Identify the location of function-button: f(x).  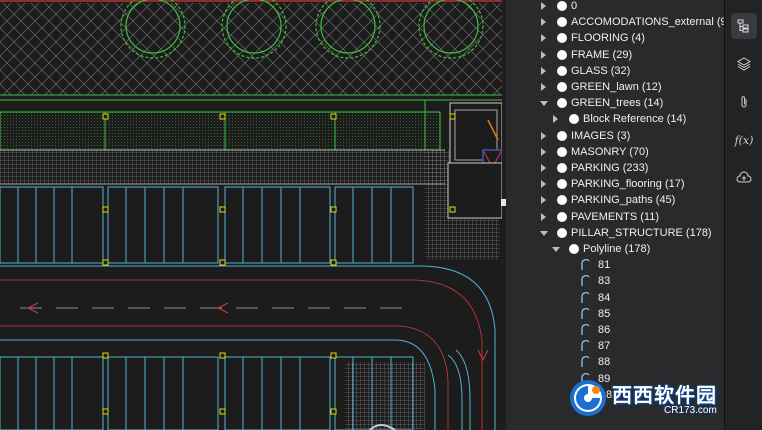
(744, 140).